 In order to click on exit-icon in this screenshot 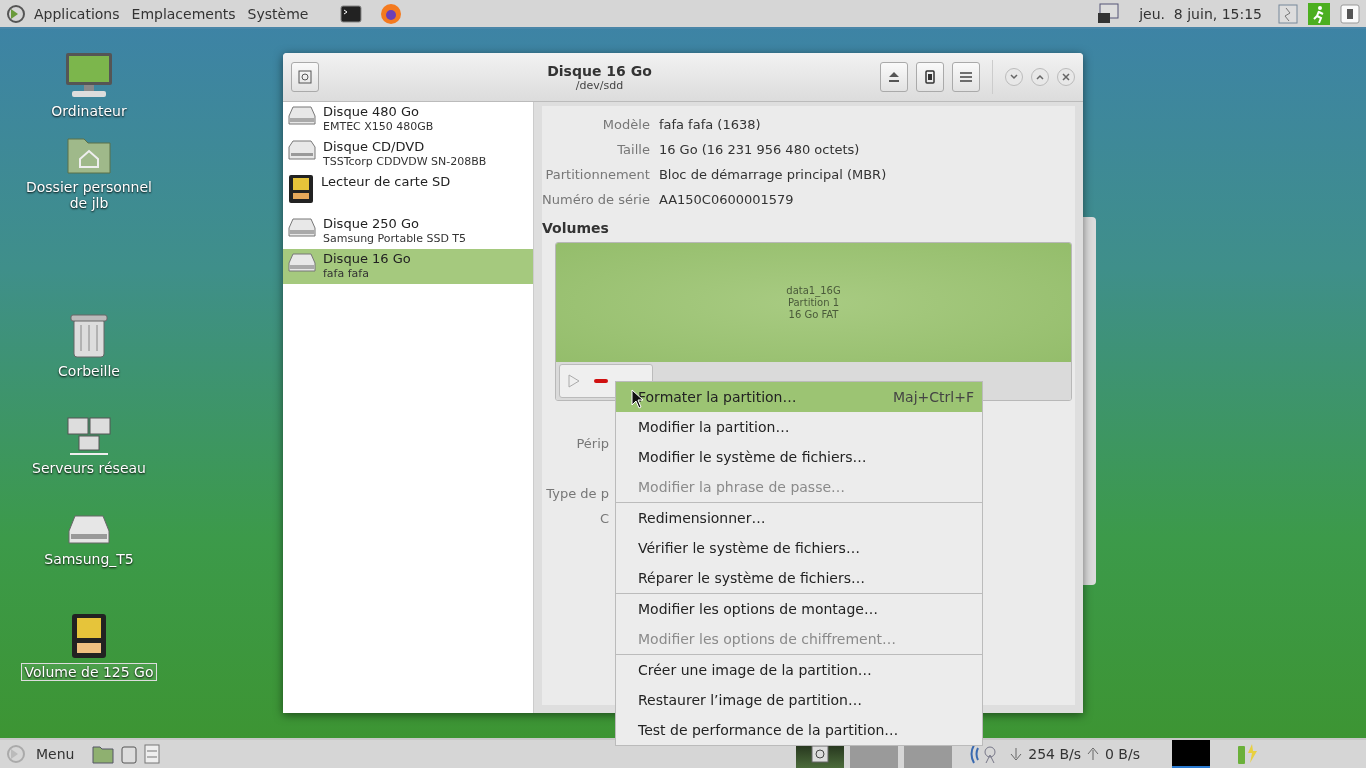, I will do `click(1319, 13)`.